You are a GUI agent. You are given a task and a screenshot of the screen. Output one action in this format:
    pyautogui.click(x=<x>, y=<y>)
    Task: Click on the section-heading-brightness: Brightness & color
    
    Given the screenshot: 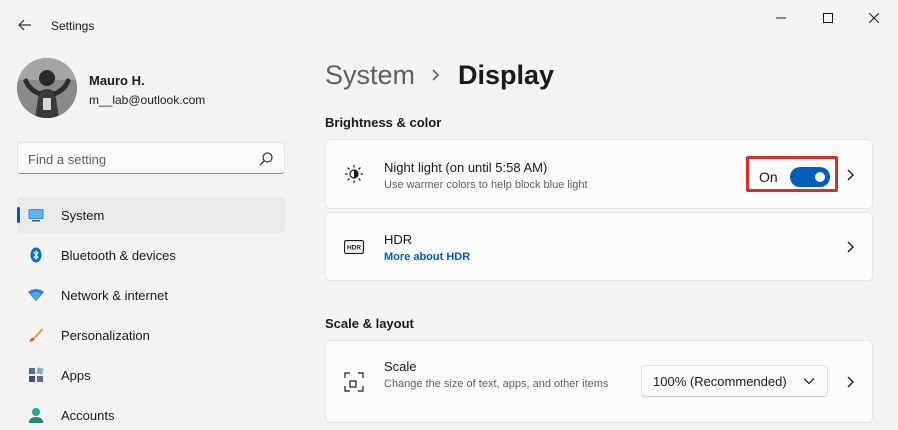 What is the action you would take?
    pyautogui.click(x=383, y=122)
    